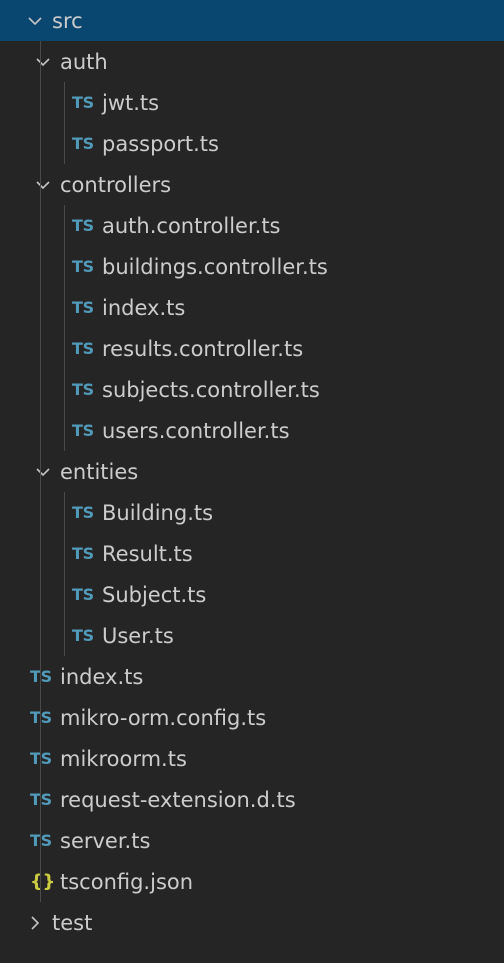  I want to click on tree-file: TSserver.ts, so click(252, 840).